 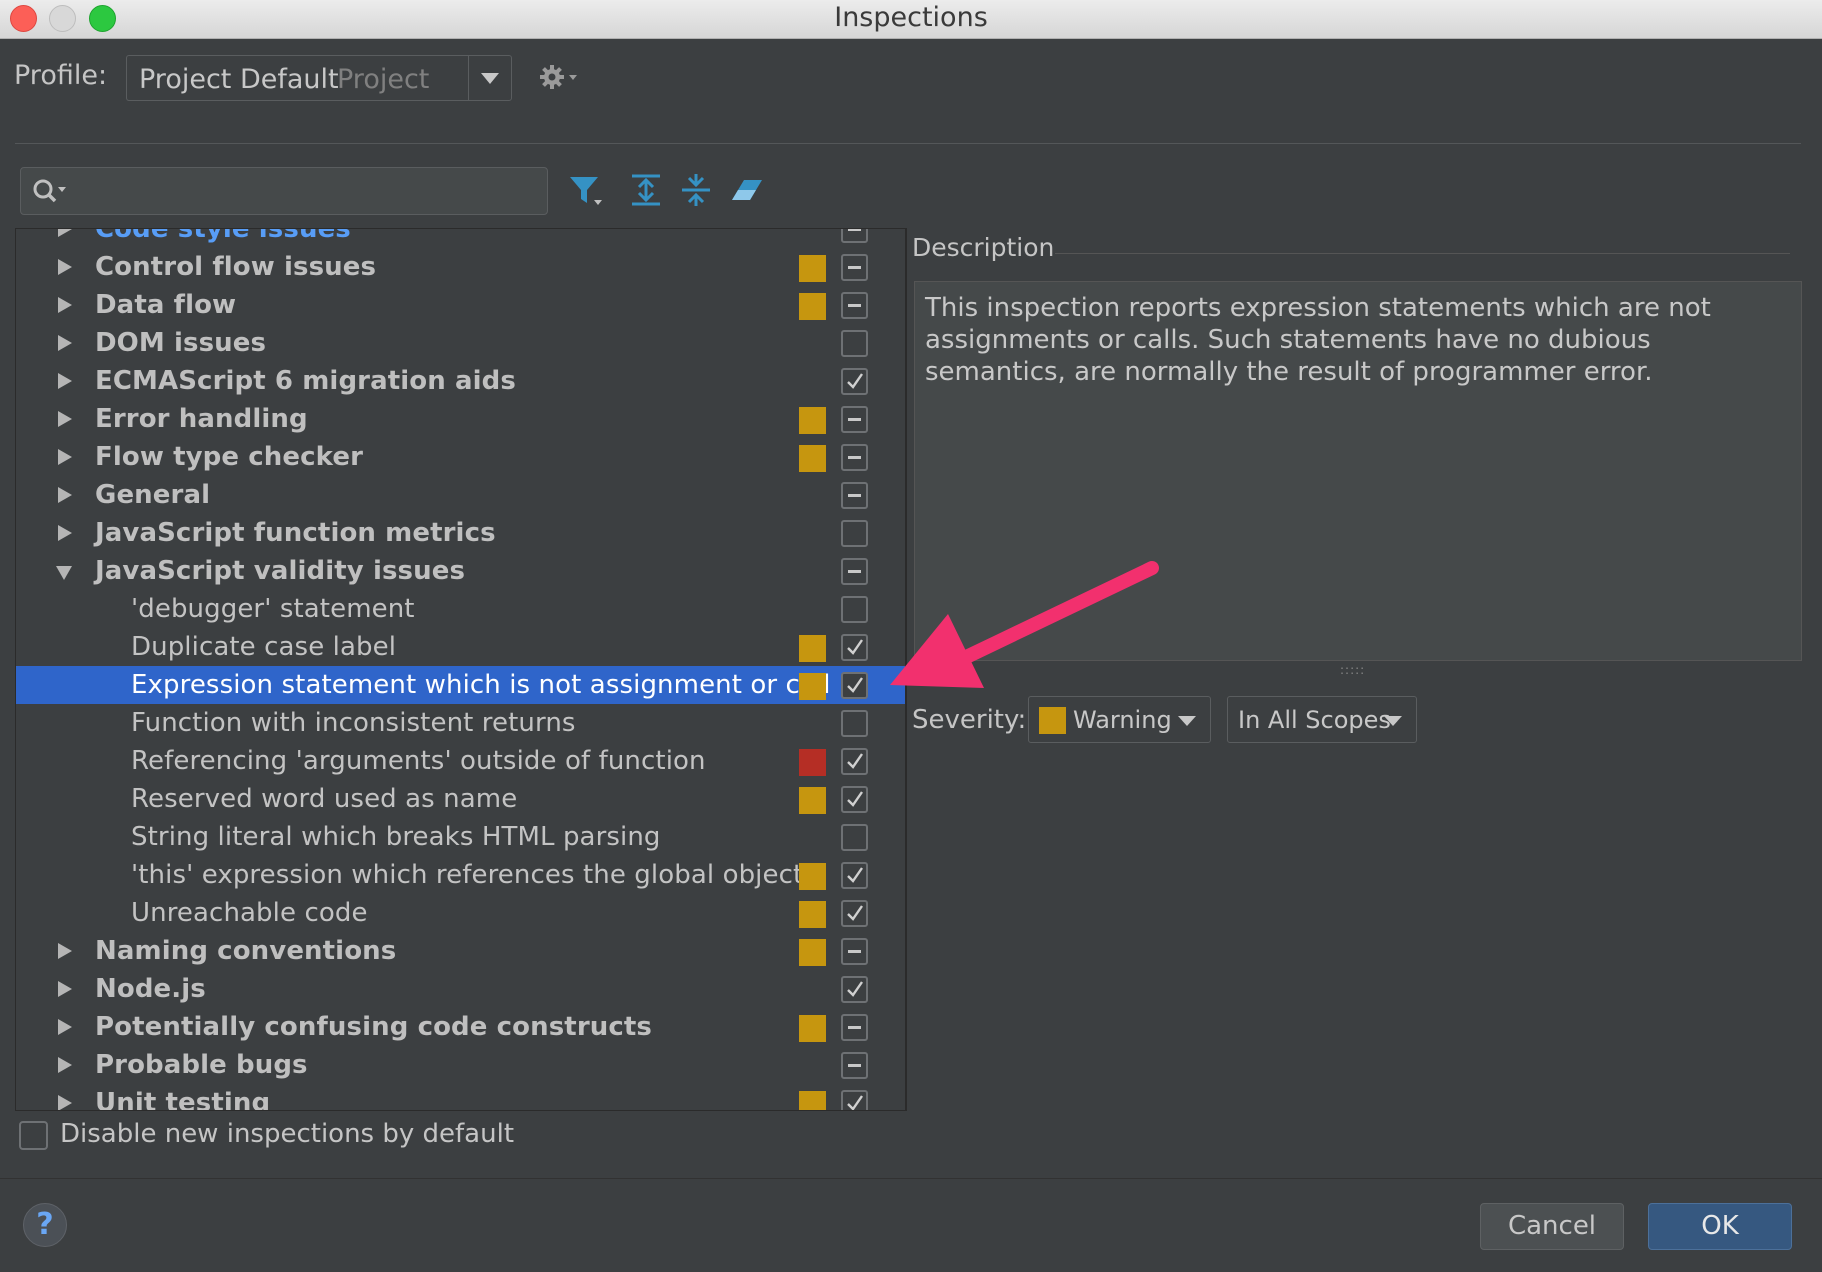 I want to click on expanded-triangle-icon, so click(x=64, y=573).